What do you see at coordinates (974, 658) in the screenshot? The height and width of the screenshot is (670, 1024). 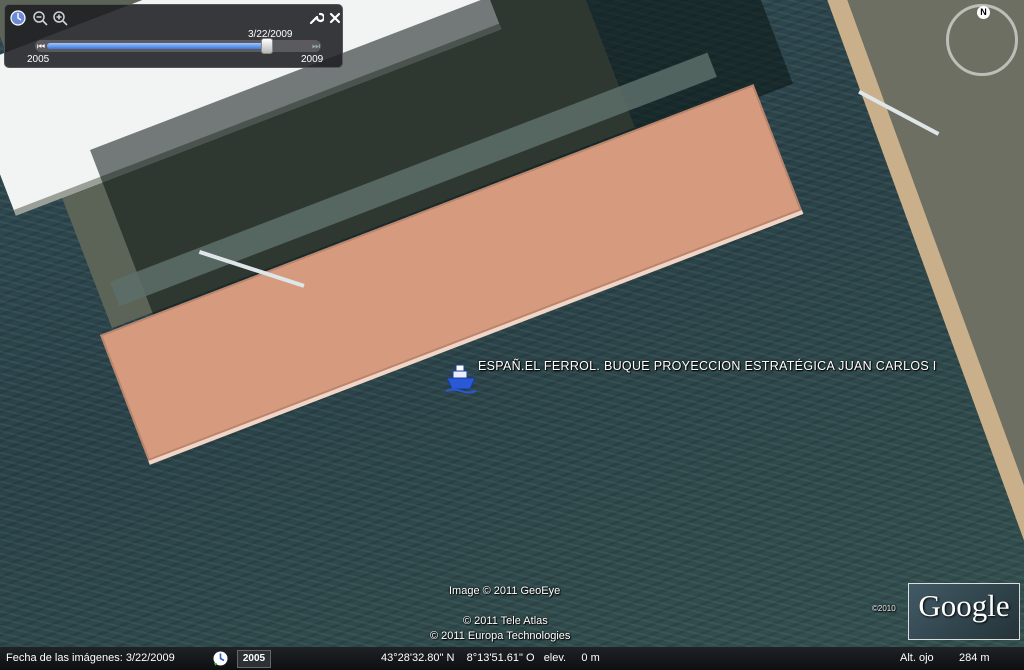 I see `eye-altitude-value: 284 m` at bounding box center [974, 658].